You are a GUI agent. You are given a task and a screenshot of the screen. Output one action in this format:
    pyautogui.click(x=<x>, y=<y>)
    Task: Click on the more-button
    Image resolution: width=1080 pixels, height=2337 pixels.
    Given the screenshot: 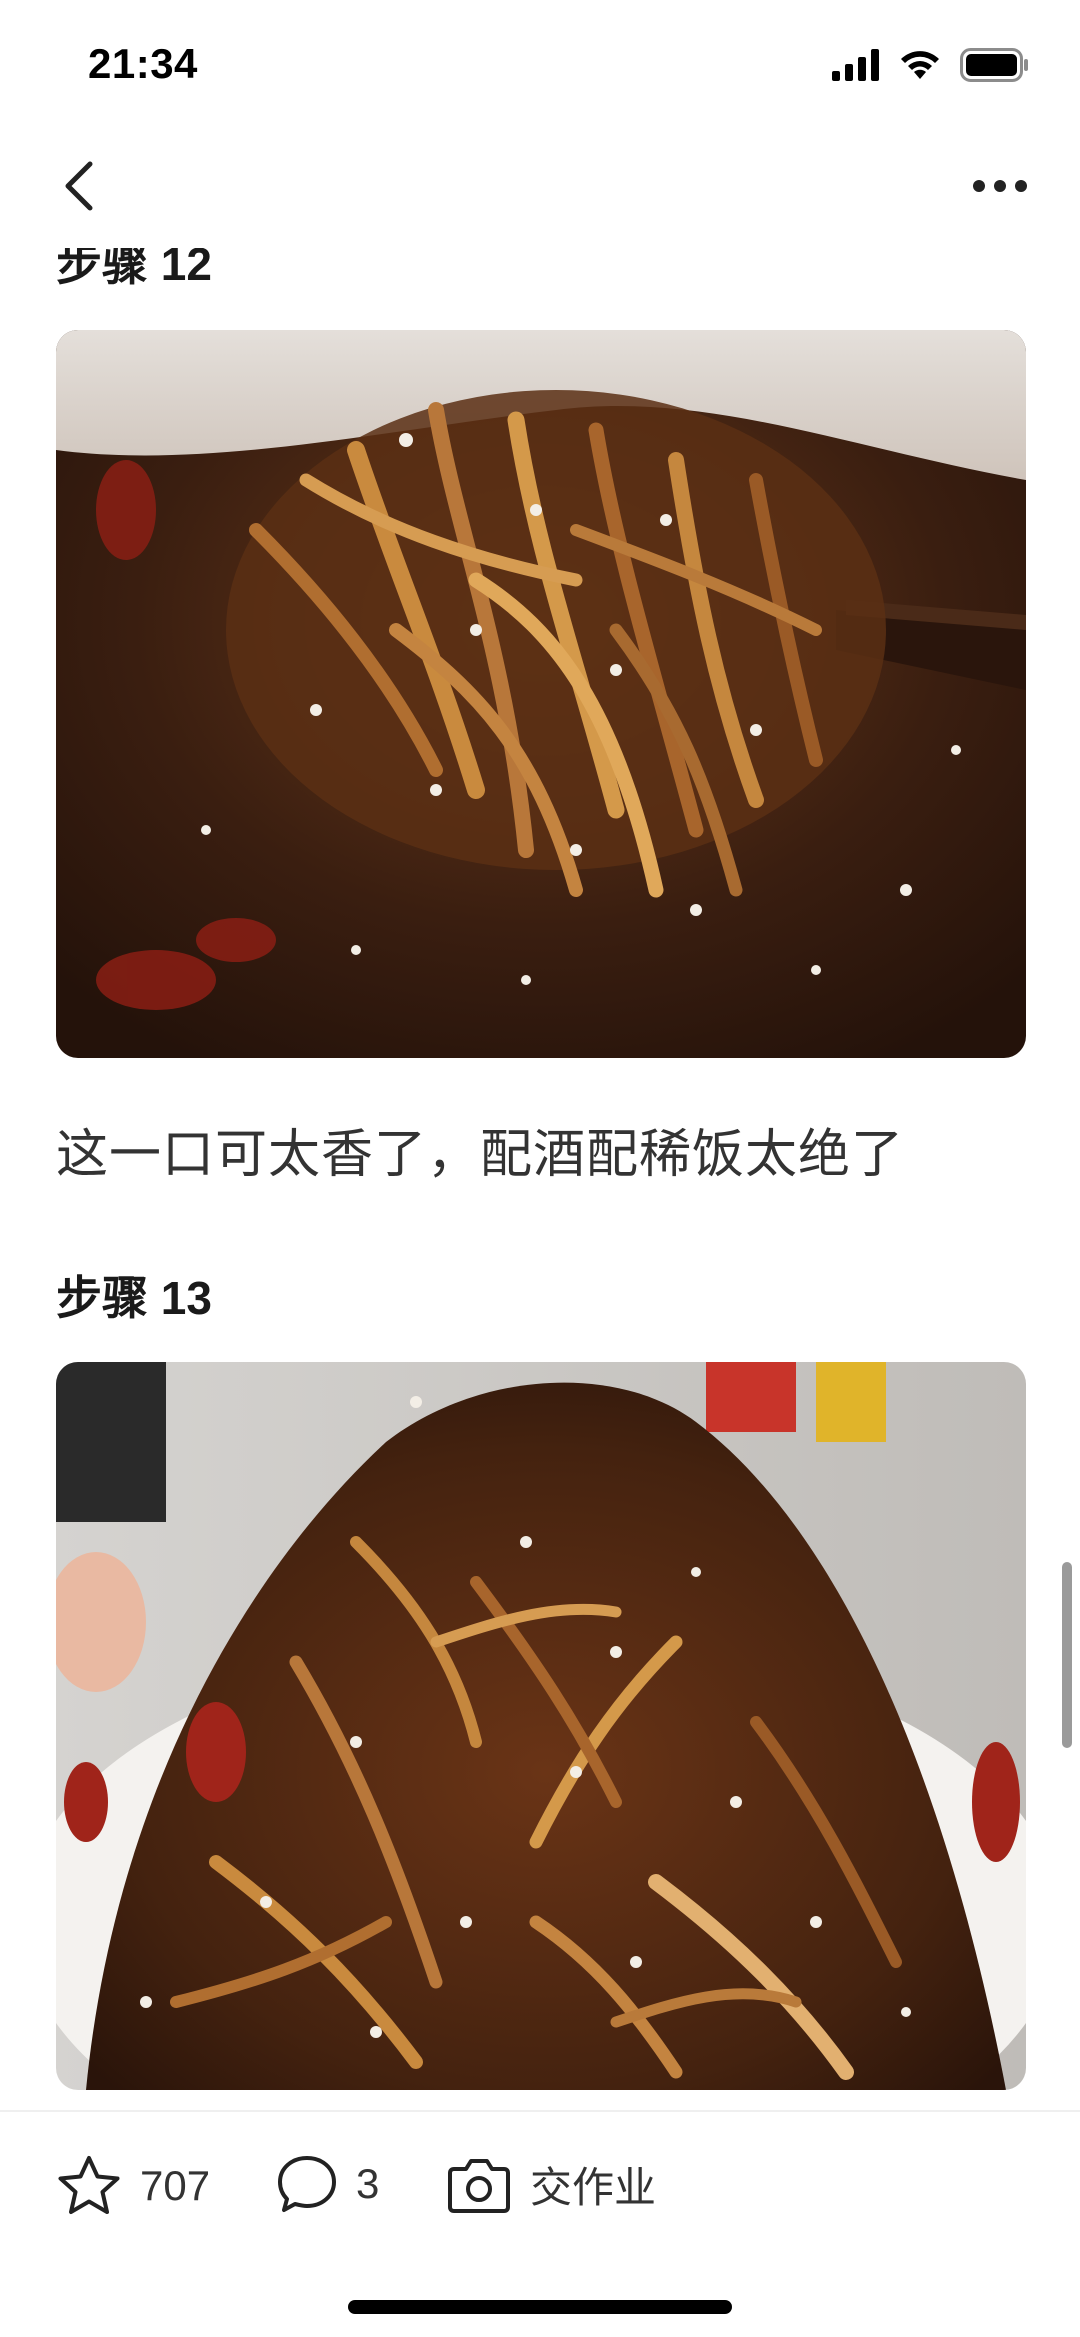 What is the action you would take?
    pyautogui.click(x=1000, y=186)
    